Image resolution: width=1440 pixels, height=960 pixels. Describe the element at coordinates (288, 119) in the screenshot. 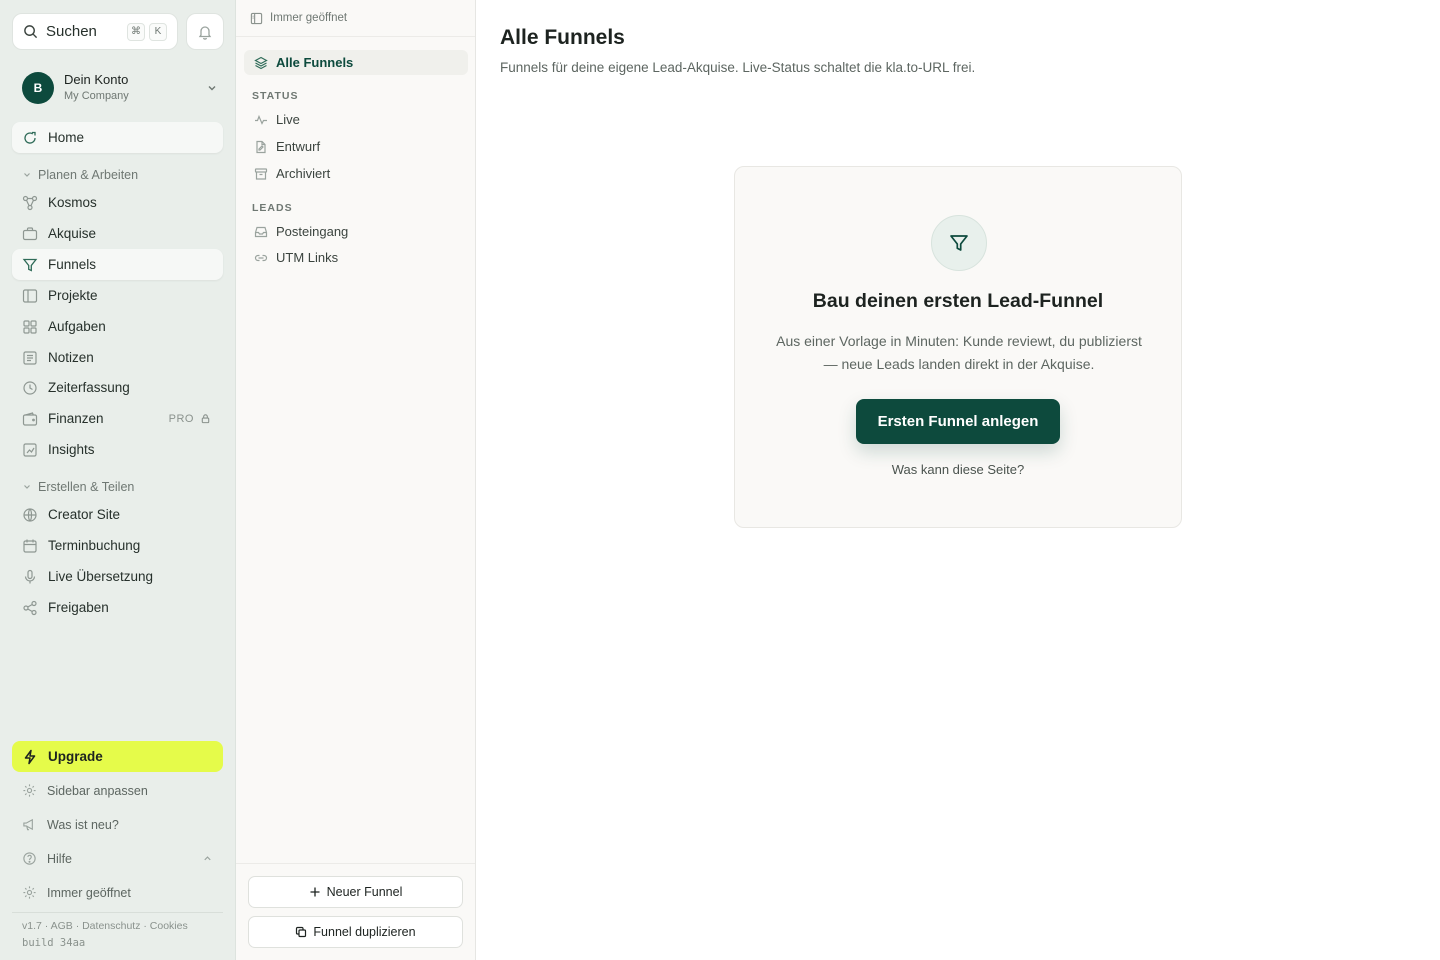

I see `subnav-label: Live` at that location.